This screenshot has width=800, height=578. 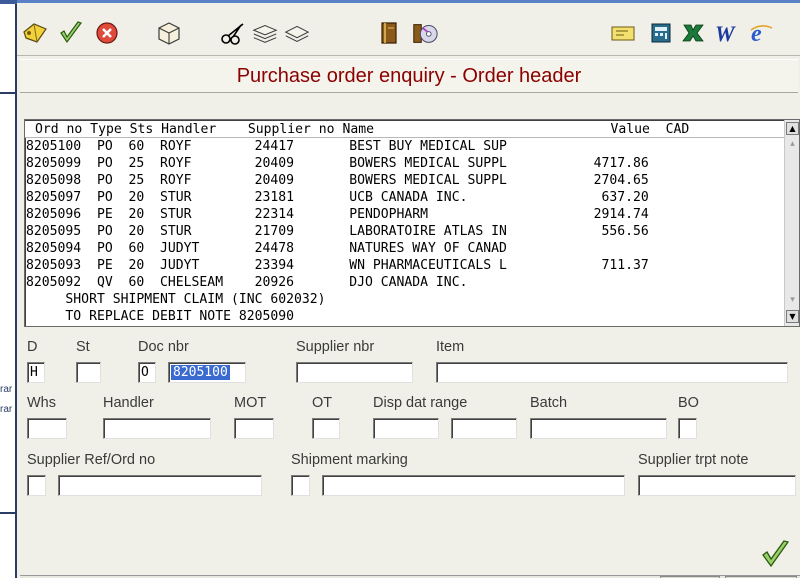 I want to click on st-label: St, so click(x=83, y=347).